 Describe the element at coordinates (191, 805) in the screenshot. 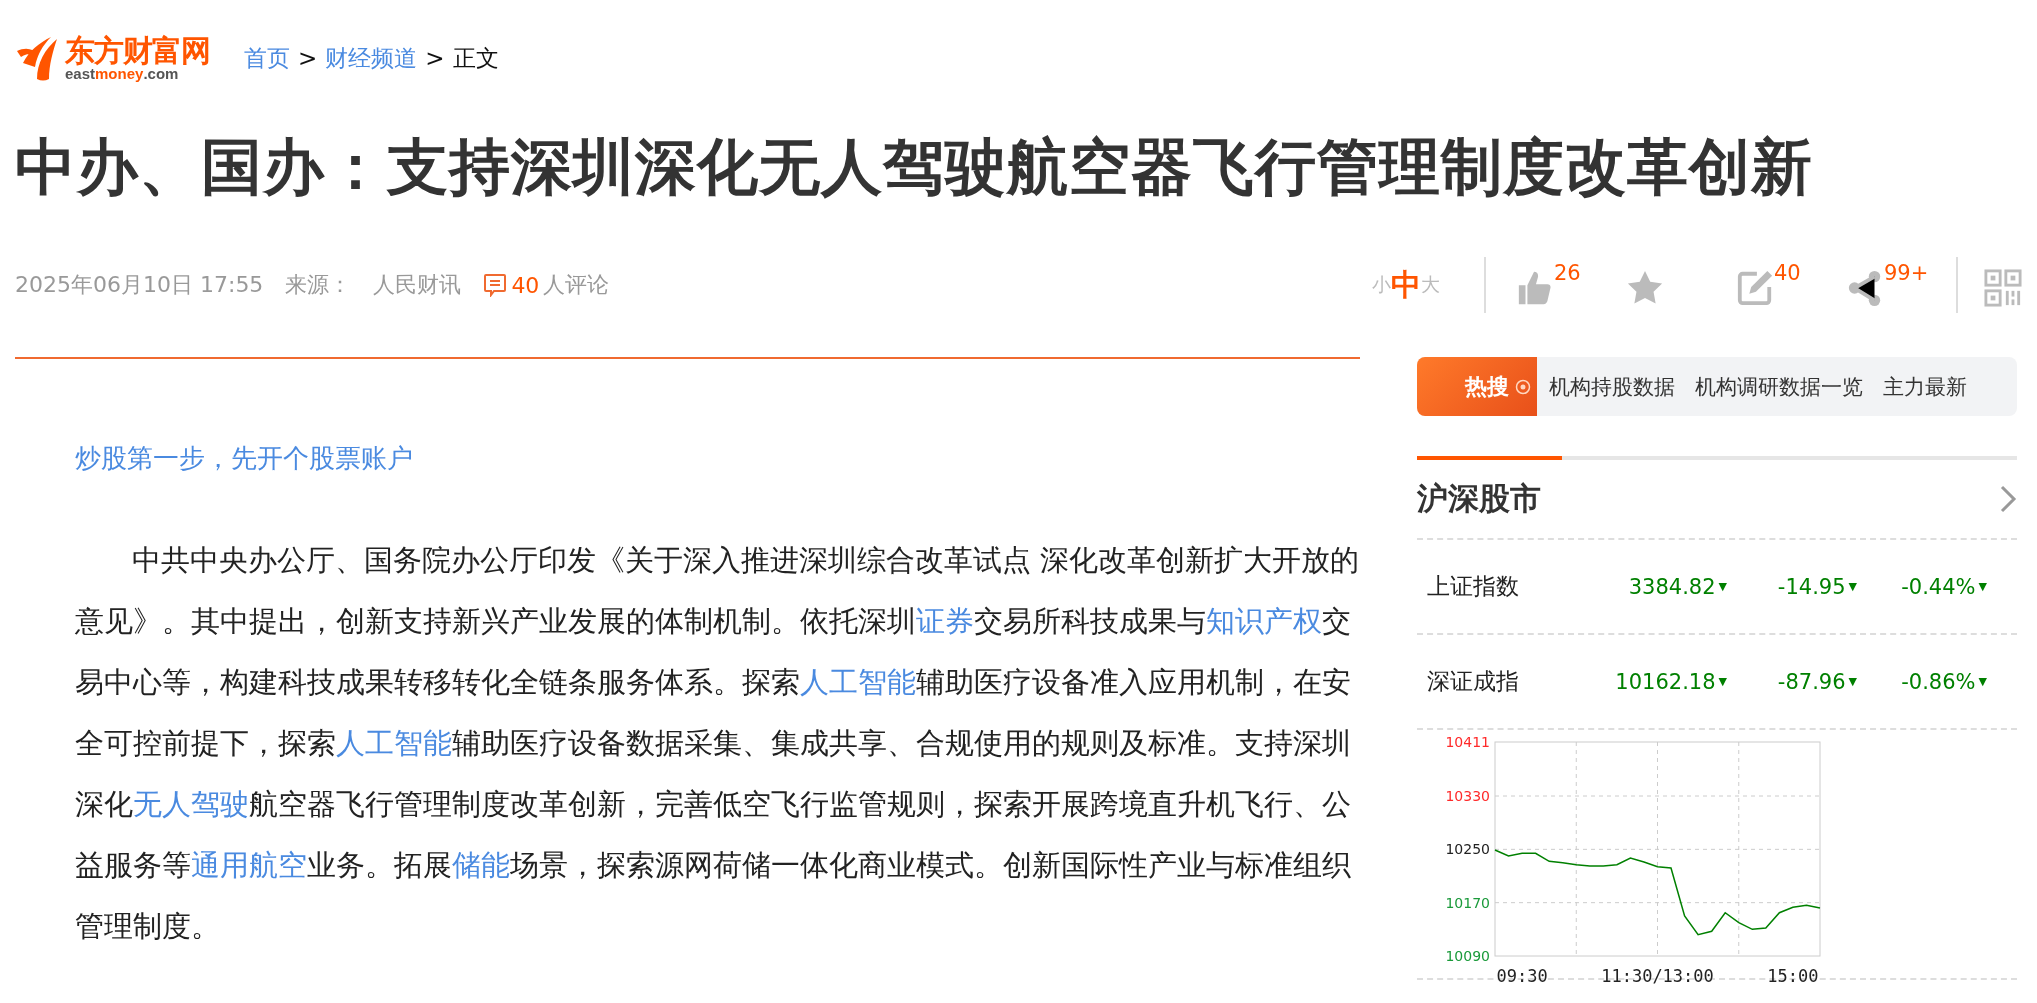

I see `keyword-link: 无人驾驶` at that location.